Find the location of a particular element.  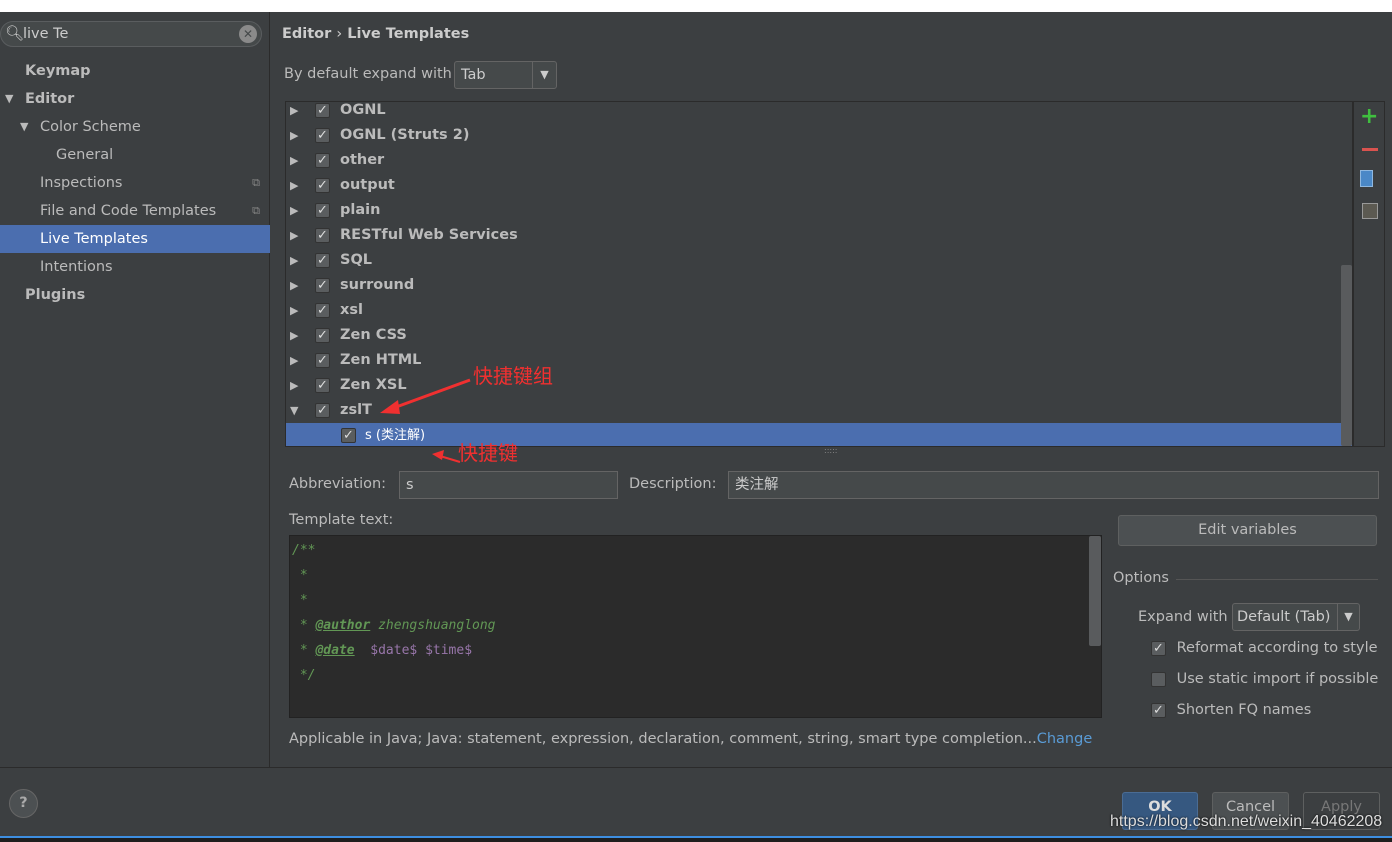

options-expand-label: Expand with is located at coordinates (1183, 617).